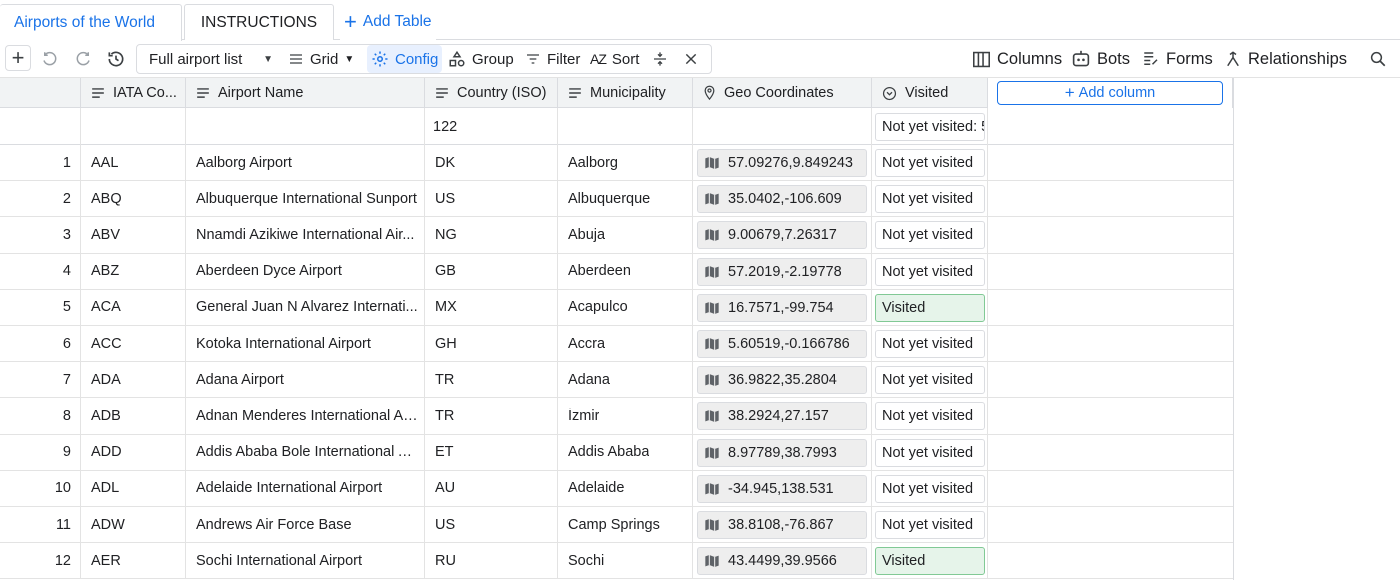 This screenshot has width=1400, height=580. I want to click on add-table-button: + Add Table, so click(388, 22).